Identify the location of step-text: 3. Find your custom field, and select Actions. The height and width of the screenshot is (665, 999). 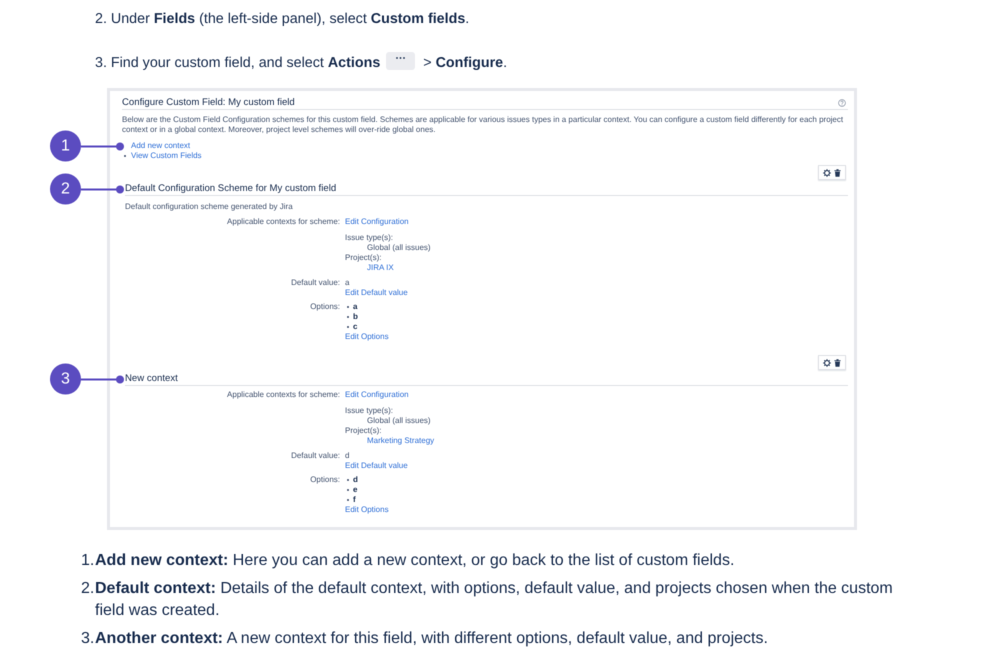
(237, 63).